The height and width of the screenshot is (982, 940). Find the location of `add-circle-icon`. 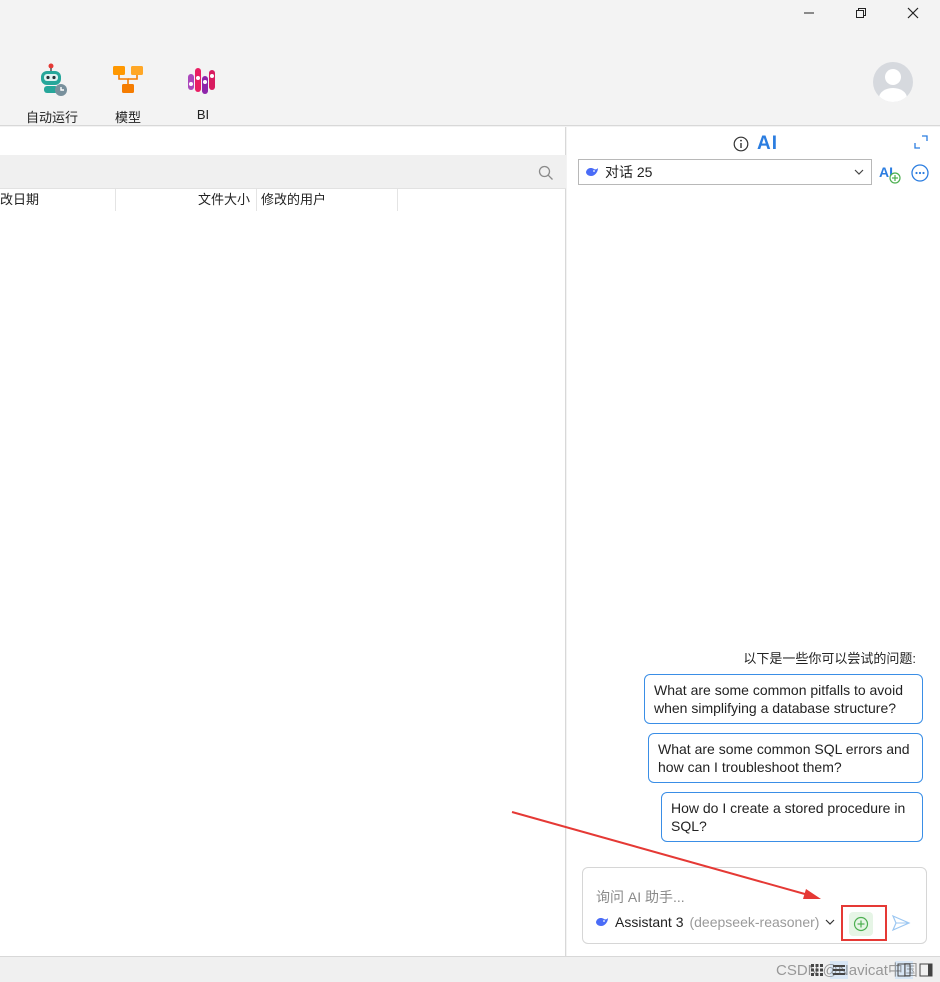

add-circle-icon is located at coordinates (861, 924).